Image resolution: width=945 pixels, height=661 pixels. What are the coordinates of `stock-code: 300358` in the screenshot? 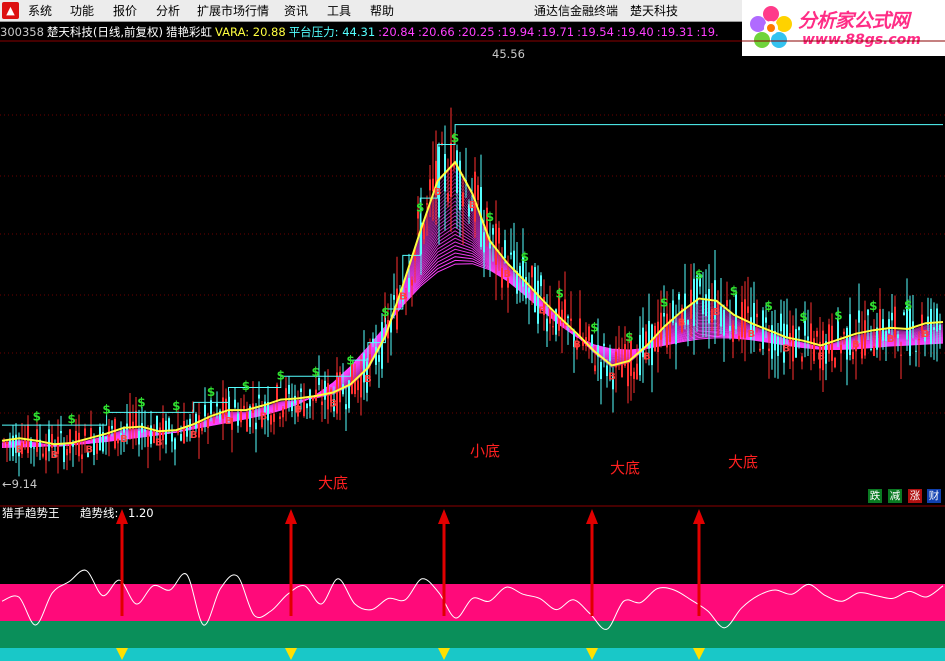 It's located at (22, 32).